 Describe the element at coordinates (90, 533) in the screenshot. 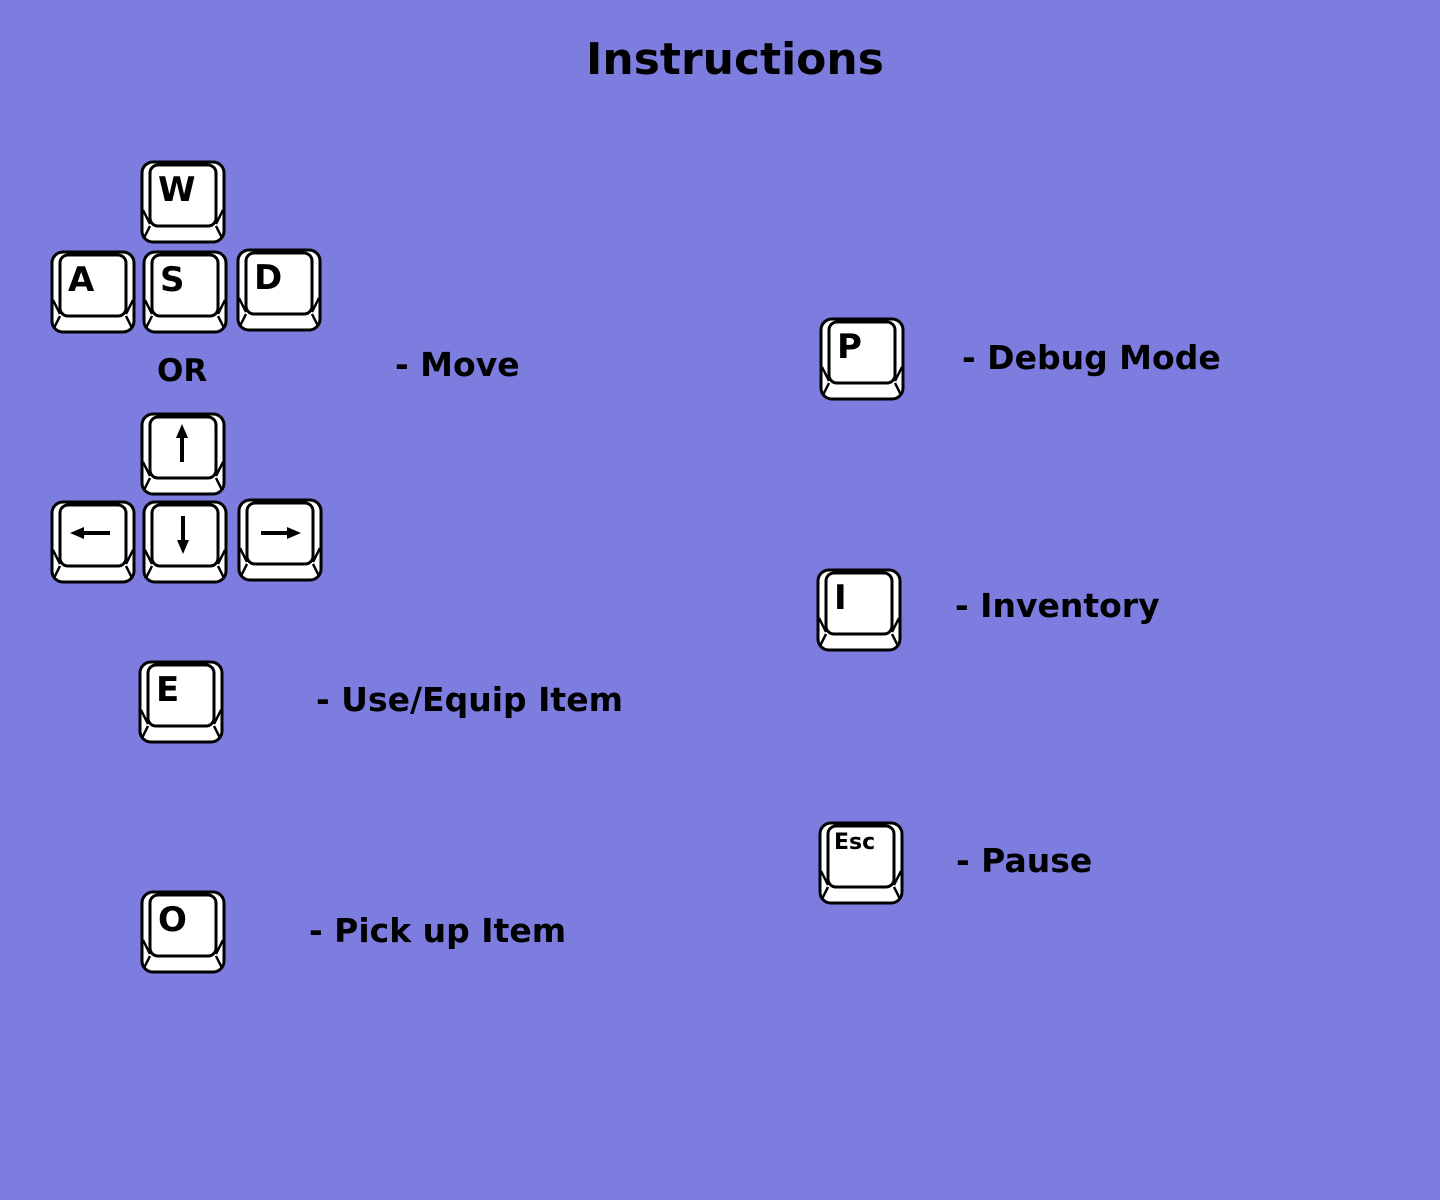

I see `arrow-left-icon` at that location.